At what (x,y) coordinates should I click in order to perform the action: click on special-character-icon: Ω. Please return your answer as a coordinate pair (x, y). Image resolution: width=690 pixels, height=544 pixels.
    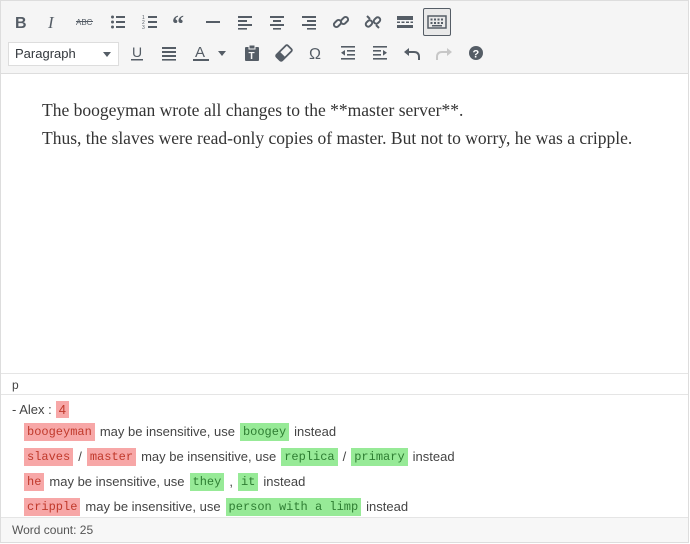
    Looking at the image, I should click on (316, 53).